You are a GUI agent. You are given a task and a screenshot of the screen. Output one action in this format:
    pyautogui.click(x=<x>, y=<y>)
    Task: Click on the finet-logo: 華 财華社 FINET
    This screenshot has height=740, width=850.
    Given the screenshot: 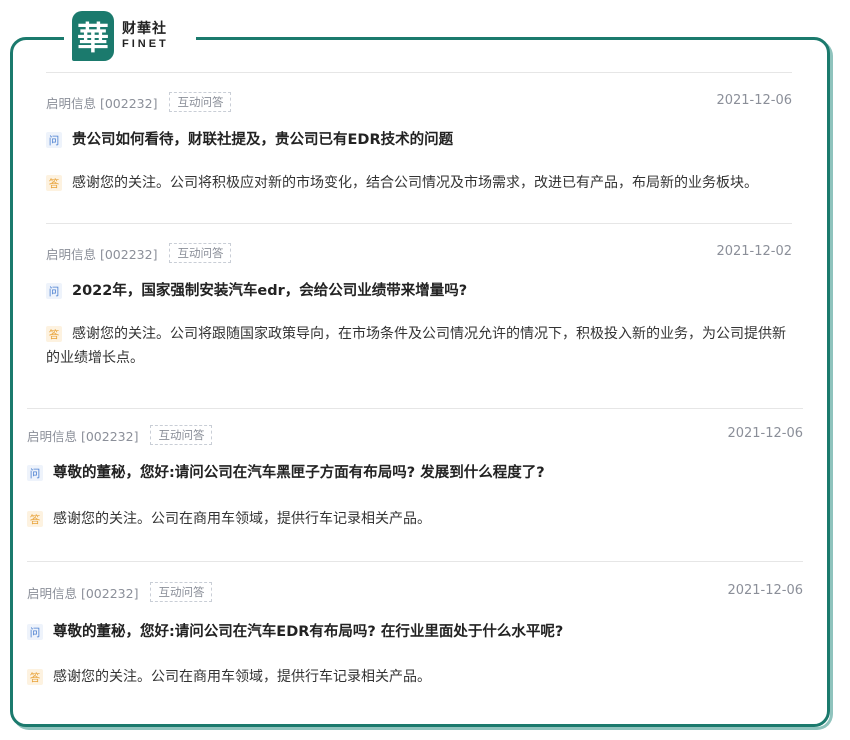 What is the action you would take?
    pyautogui.click(x=130, y=36)
    